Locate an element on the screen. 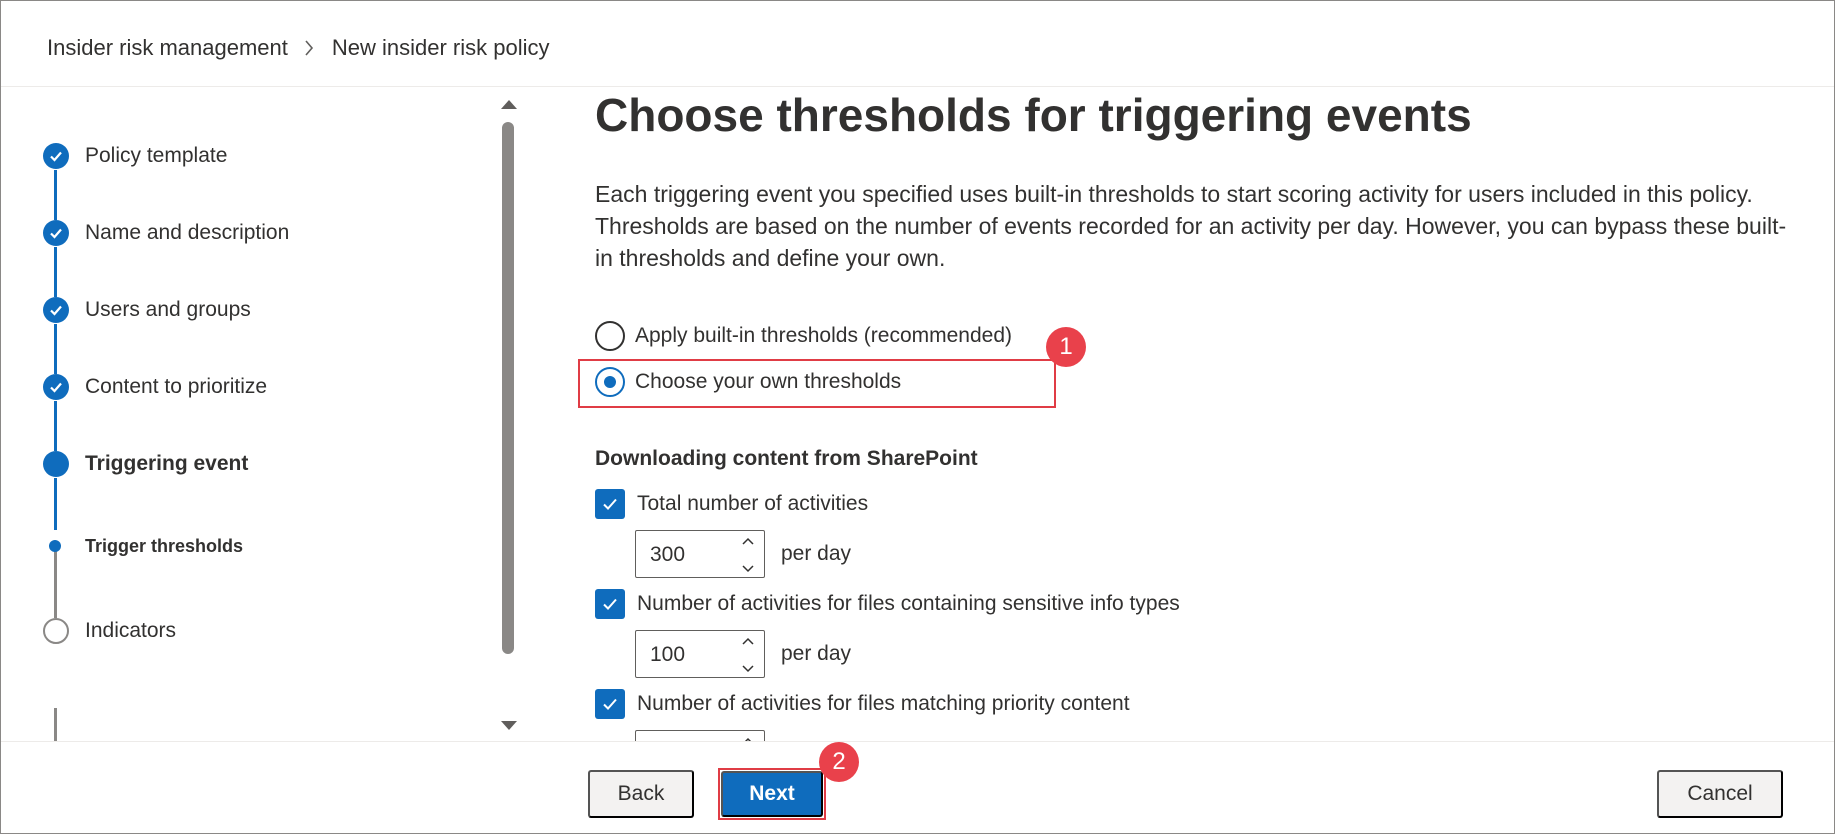  quantity-stepper: 300 is located at coordinates (700, 554).